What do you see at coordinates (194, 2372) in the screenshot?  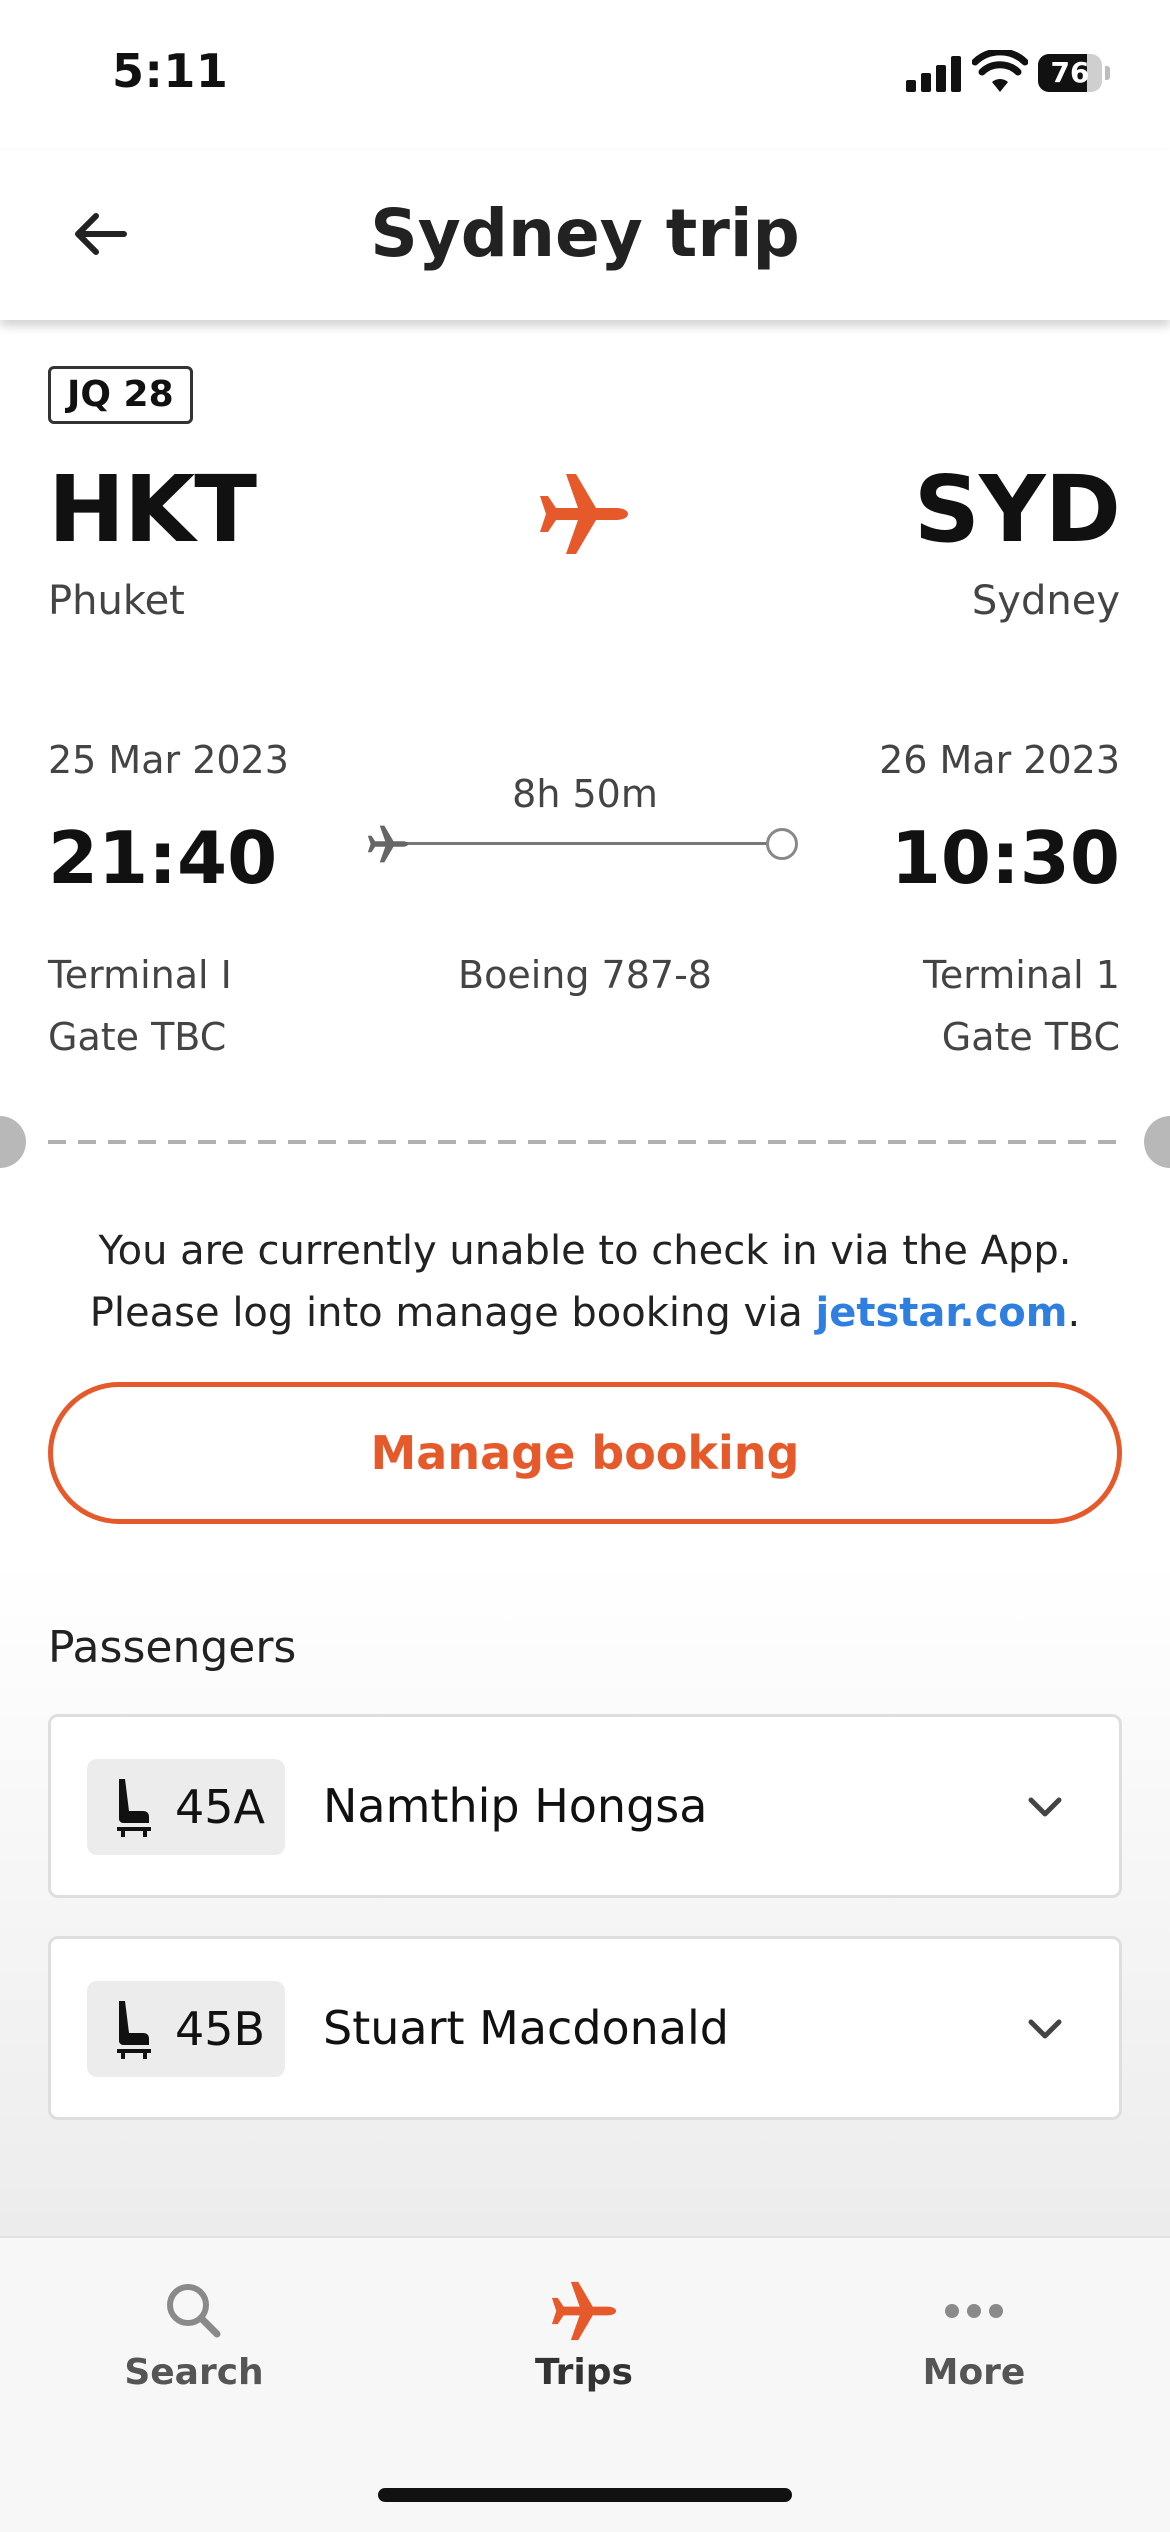 I see `tab-search-label: Search` at bounding box center [194, 2372].